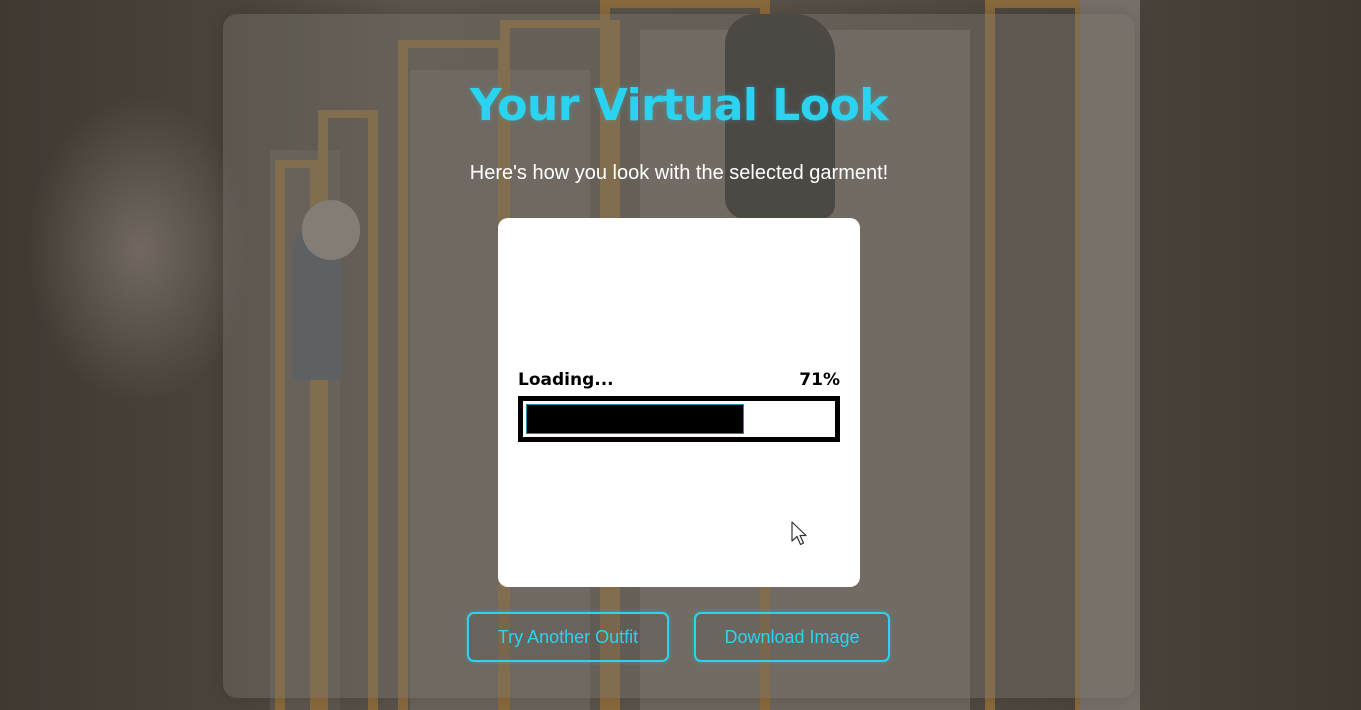 The width and height of the screenshot is (1361, 710). Describe the element at coordinates (679, 380) in the screenshot. I see `loading-status: Loading... 71%` at that location.